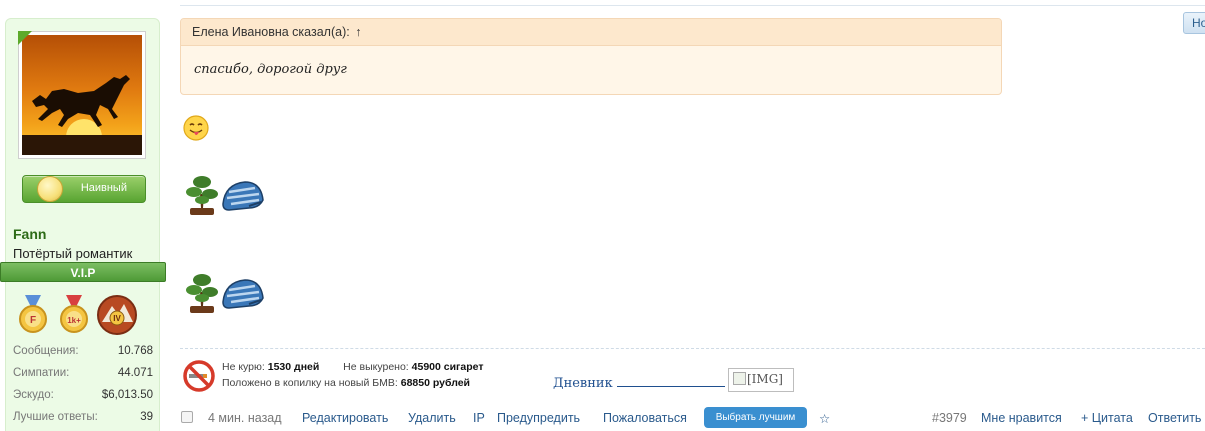 This screenshot has height=431, width=1205. Describe the element at coordinates (187, 417) in the screenshot. I see `select-post-checkbox` at that location.